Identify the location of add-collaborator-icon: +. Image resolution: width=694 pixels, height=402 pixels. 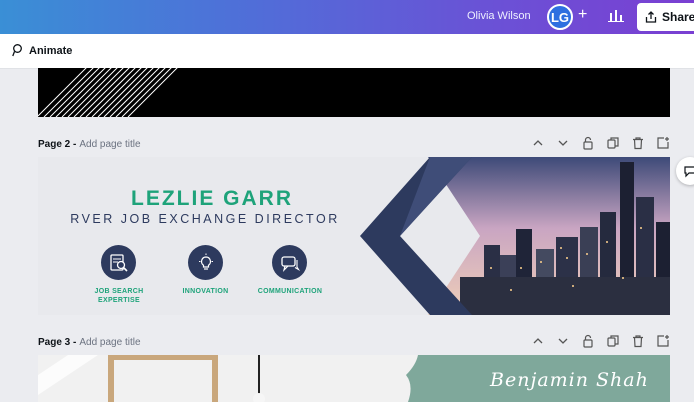
(582, 15).